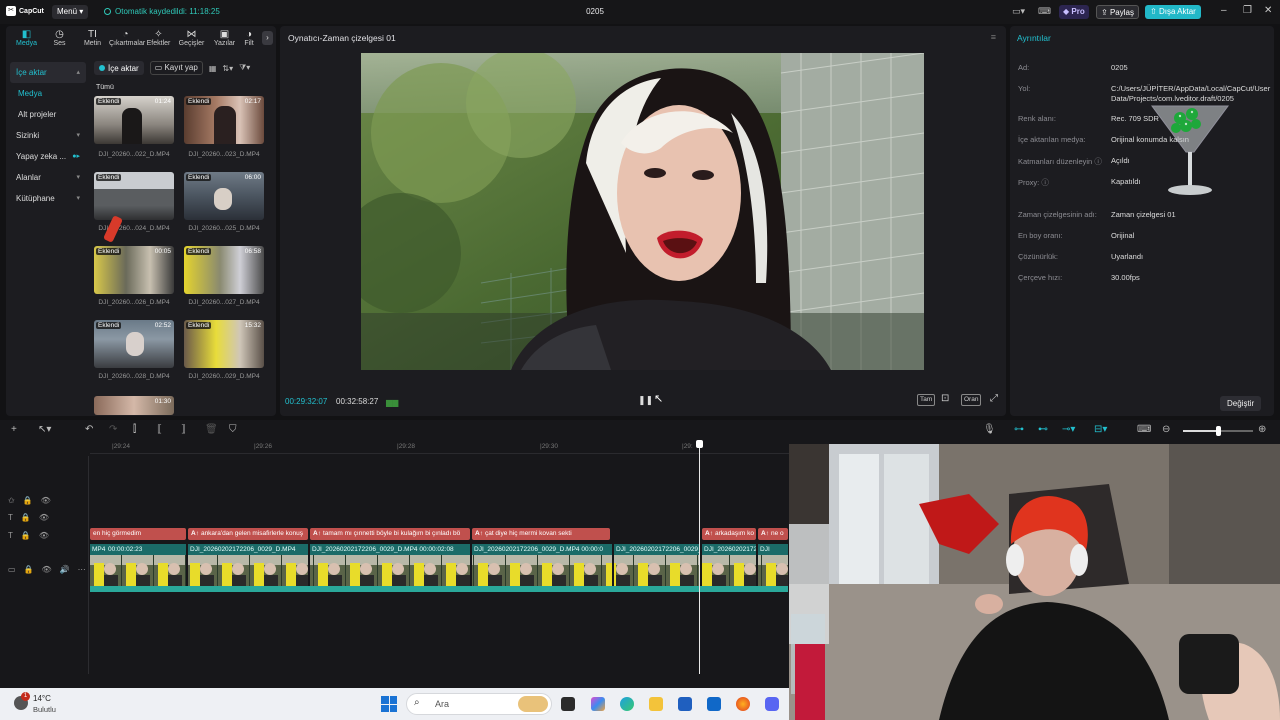 The height and width of the screenshot is (720, 1280). What do you see at coordinates (14, 429) in the screenshot?
I see `add-track-icon: +` at bounding box center [14, 429].